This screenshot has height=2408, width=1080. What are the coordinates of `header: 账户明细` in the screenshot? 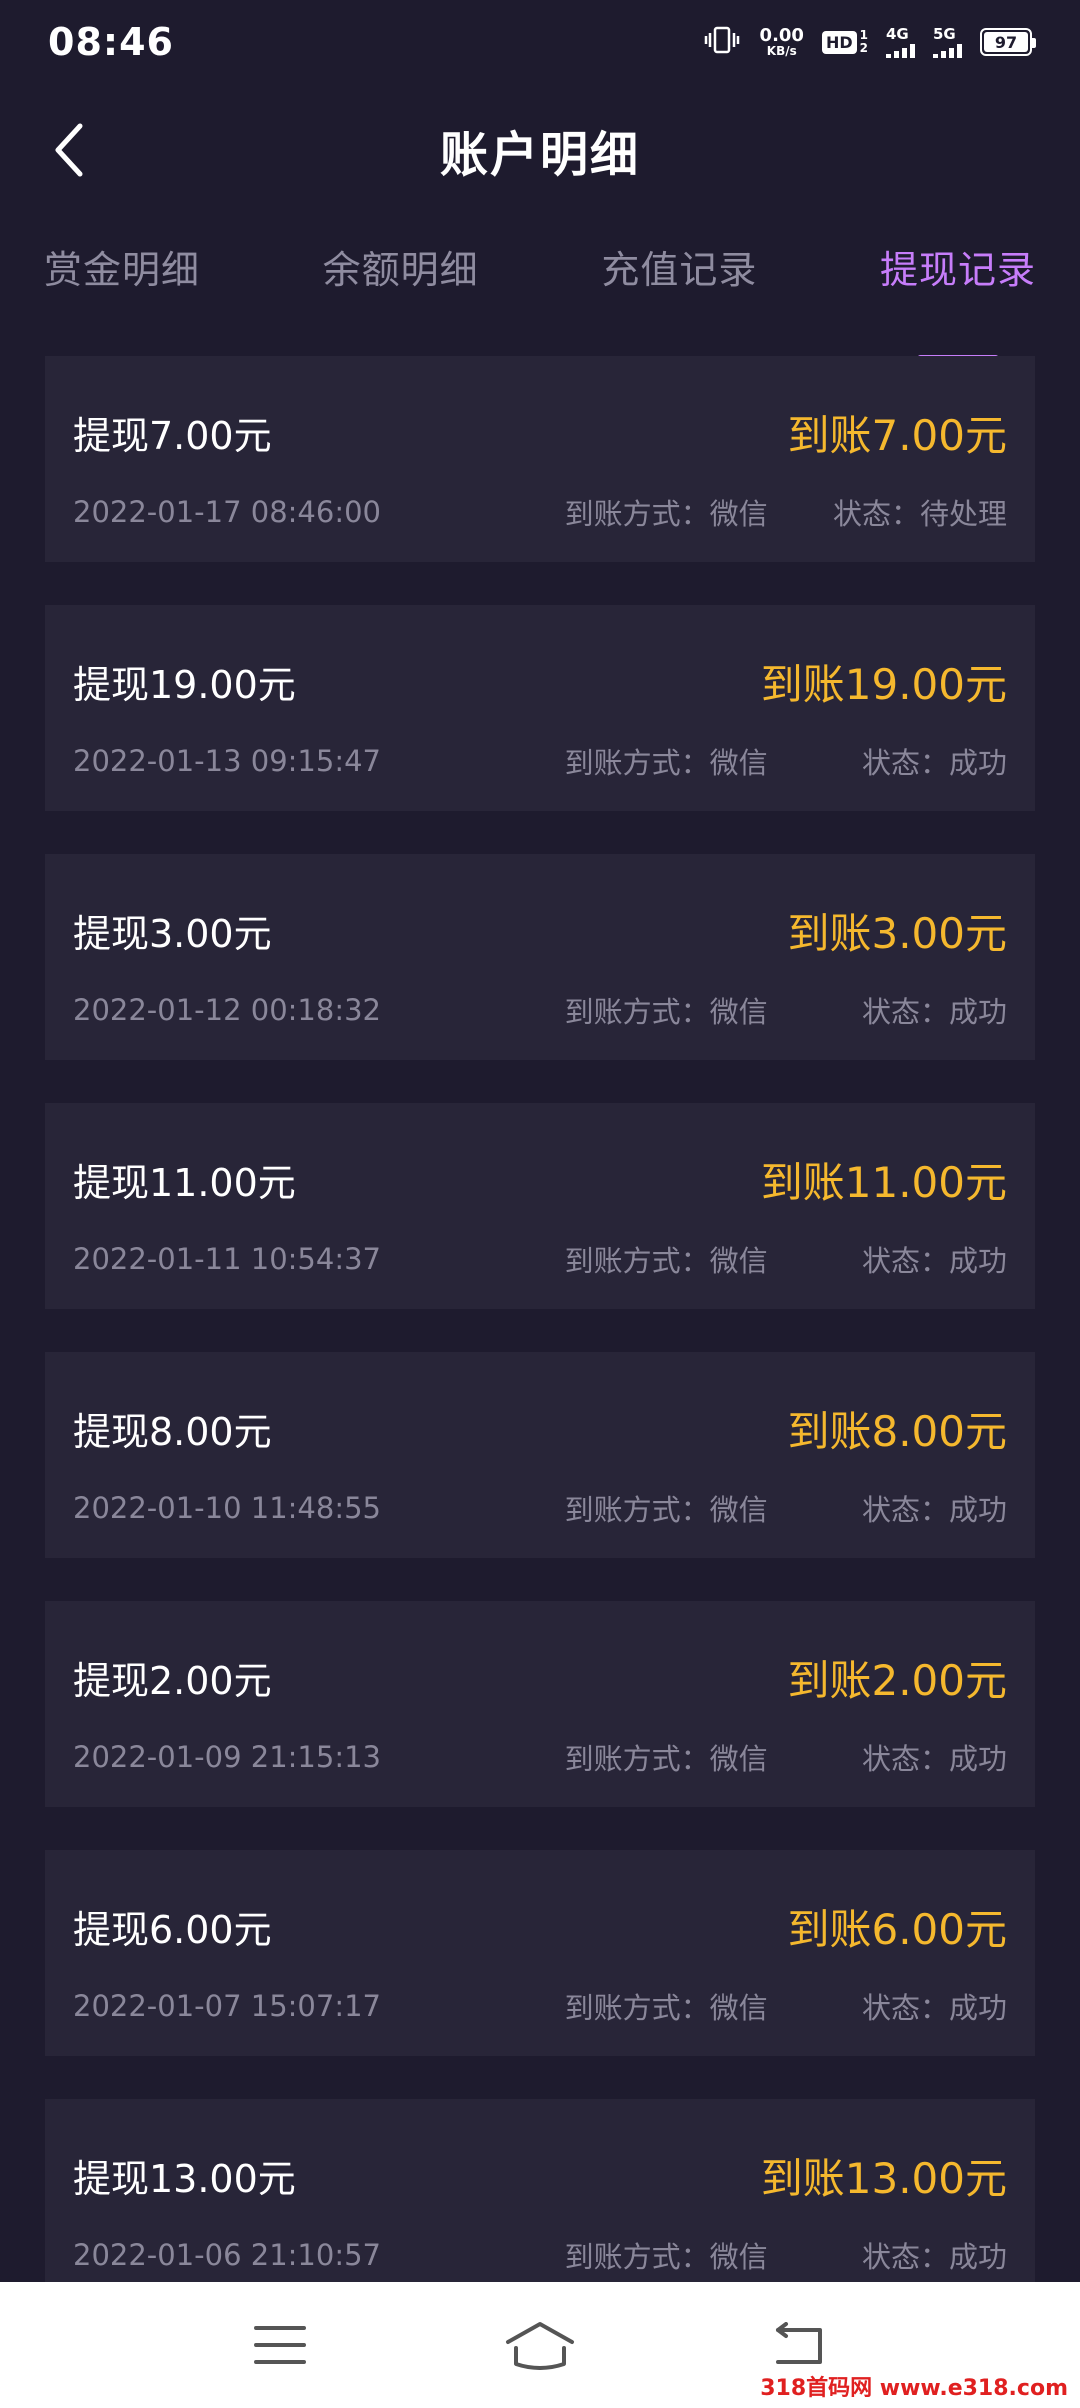 It's located at (540, 150).